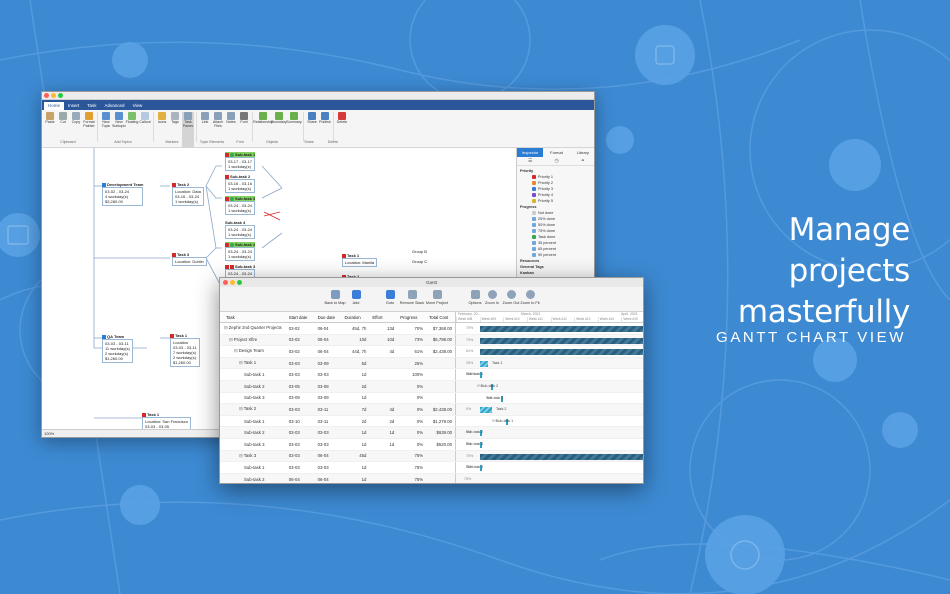 The width and height of the screenshot is (950, 594). Describe the element at coordinates (338, 456) in the screenshot. I see `table-row: ⊟ Task 3 03-03 06-04 45d 75%` at that location.